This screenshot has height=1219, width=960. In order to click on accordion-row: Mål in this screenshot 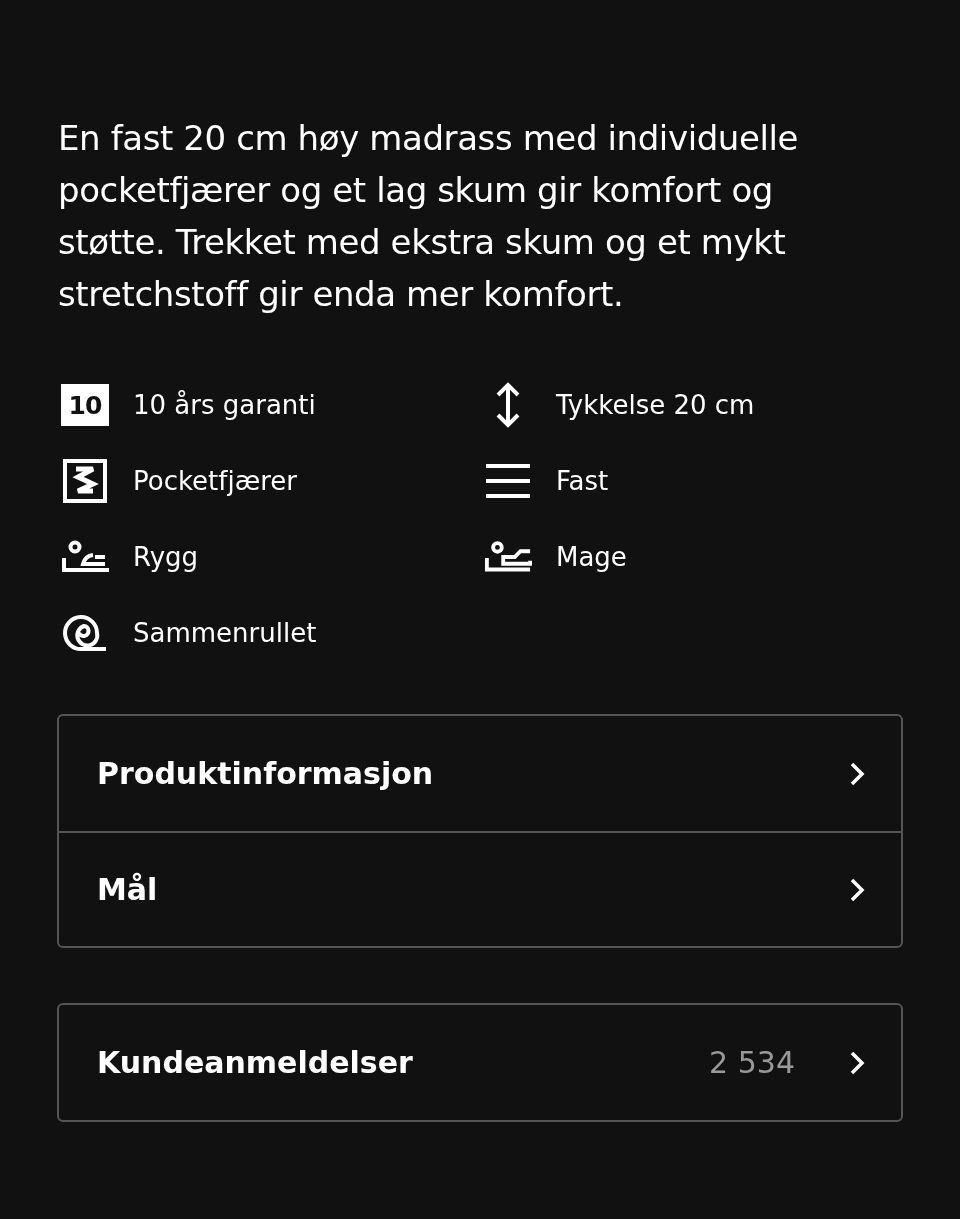, I will do `click(480, 888)`.